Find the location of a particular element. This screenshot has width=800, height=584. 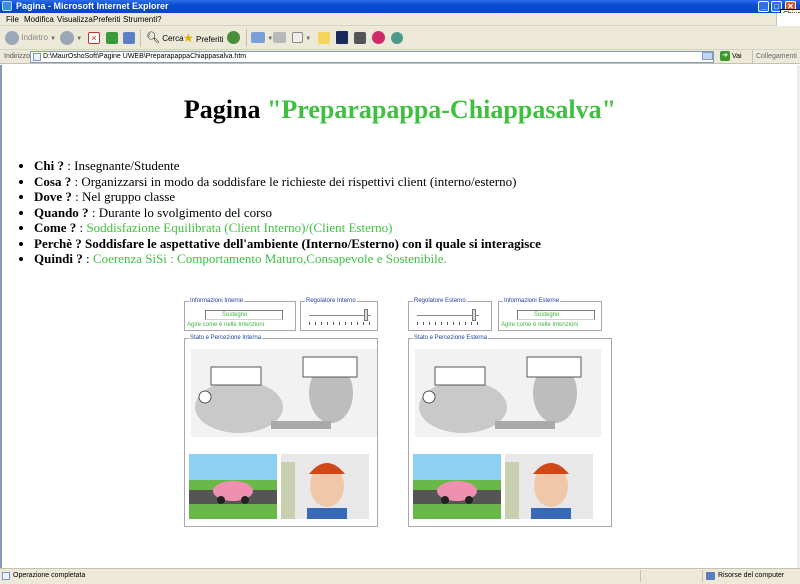

media-button is located at coordinates (378, 38).